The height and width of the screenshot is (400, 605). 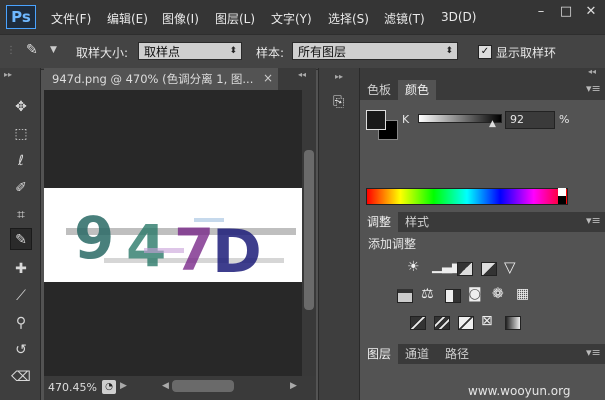 I want to click on clone-stamp-tool-icon: ⚲, so click(x=21, y=323).